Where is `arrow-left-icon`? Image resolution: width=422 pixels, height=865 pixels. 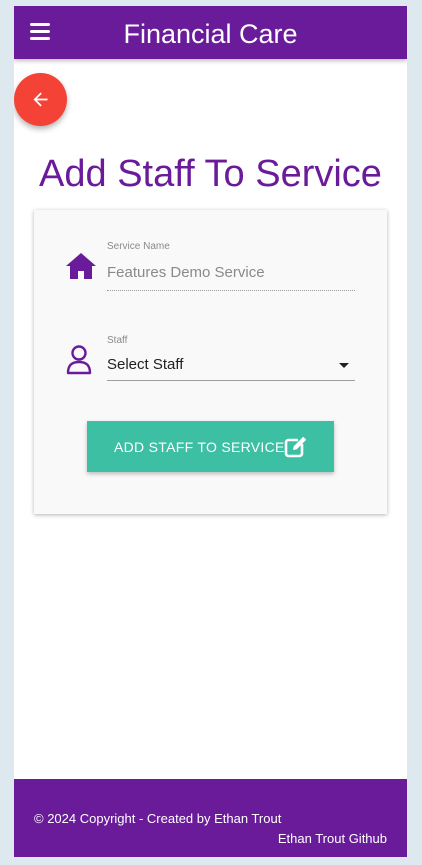 arrow-left-icon is located at coordinates (40, 99).